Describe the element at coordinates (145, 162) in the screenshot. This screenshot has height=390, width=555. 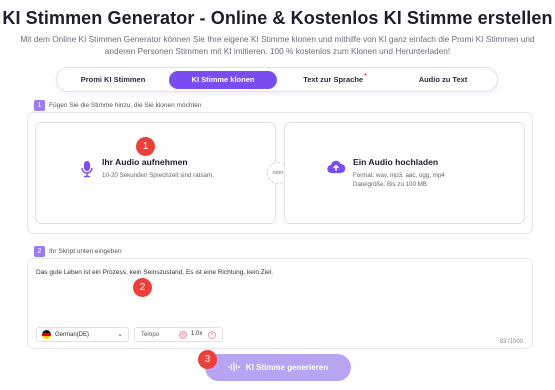
I see `record-title: Ihr Audio aufnehmen` at that location.